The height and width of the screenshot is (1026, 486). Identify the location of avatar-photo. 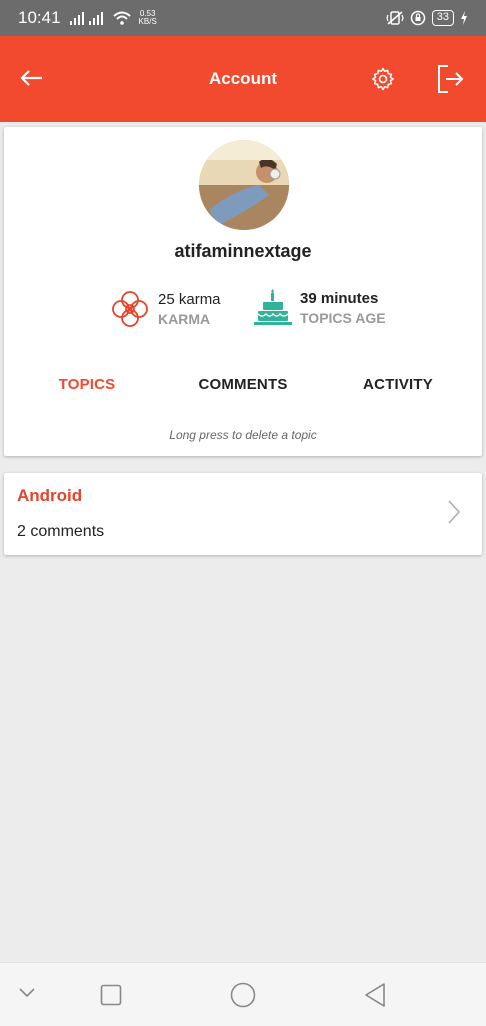
(244, 185).